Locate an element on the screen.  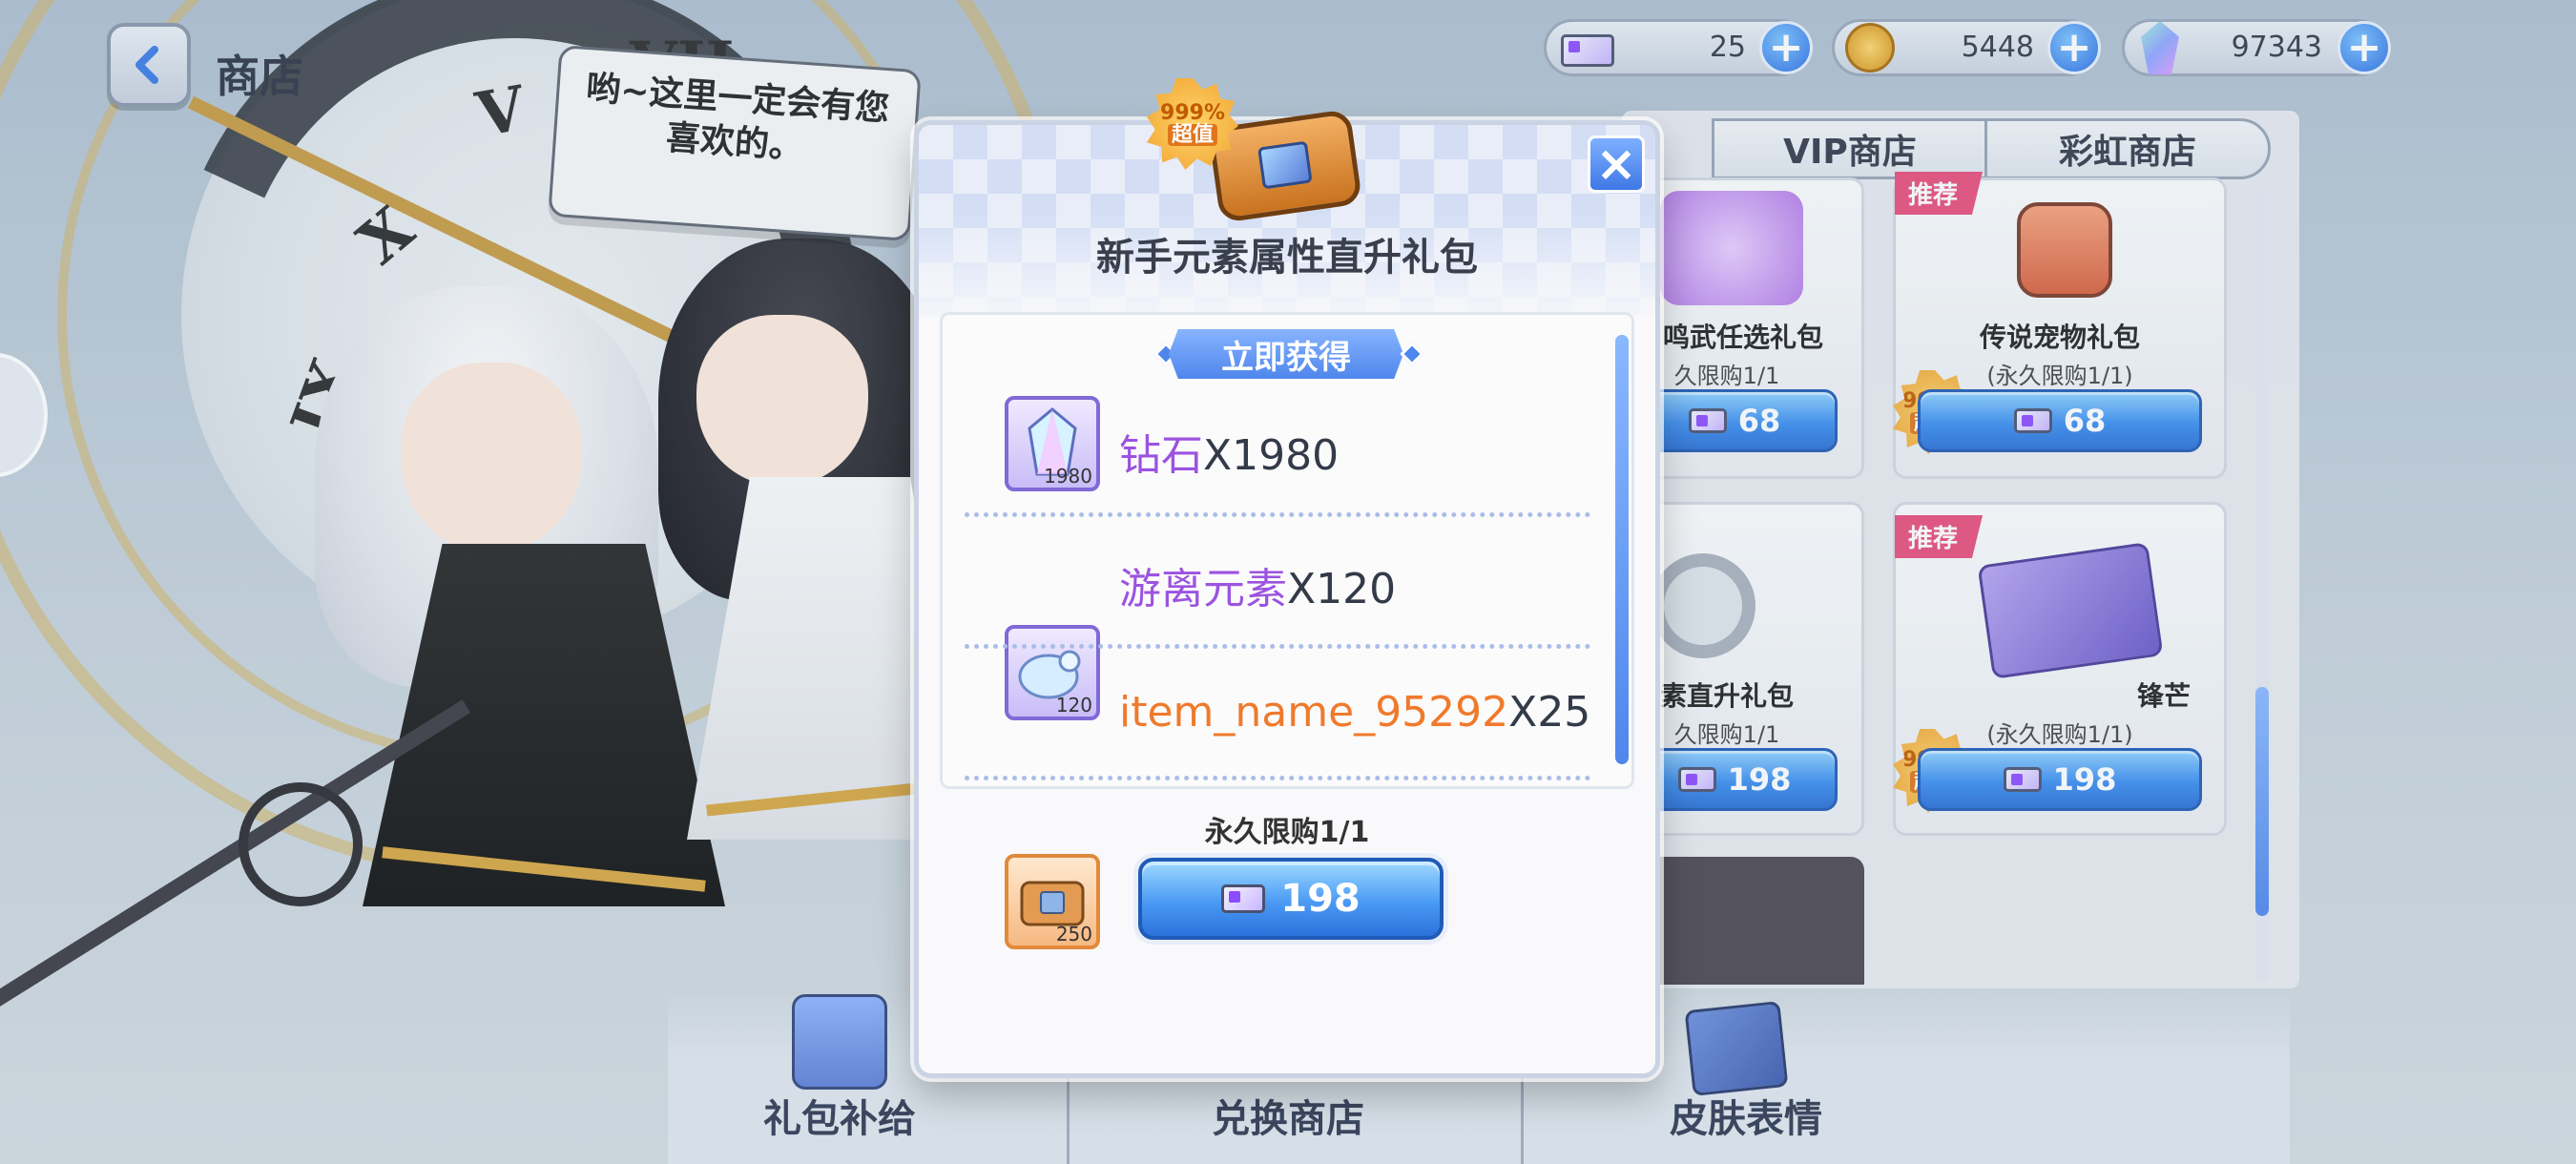
badge-text: 超值 is located at coordinates (1192, 135).